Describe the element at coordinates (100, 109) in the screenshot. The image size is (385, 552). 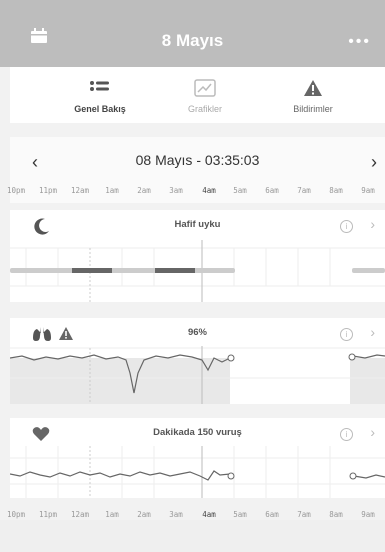
I see `tab-overview-label: Genel Bakış` at that location.